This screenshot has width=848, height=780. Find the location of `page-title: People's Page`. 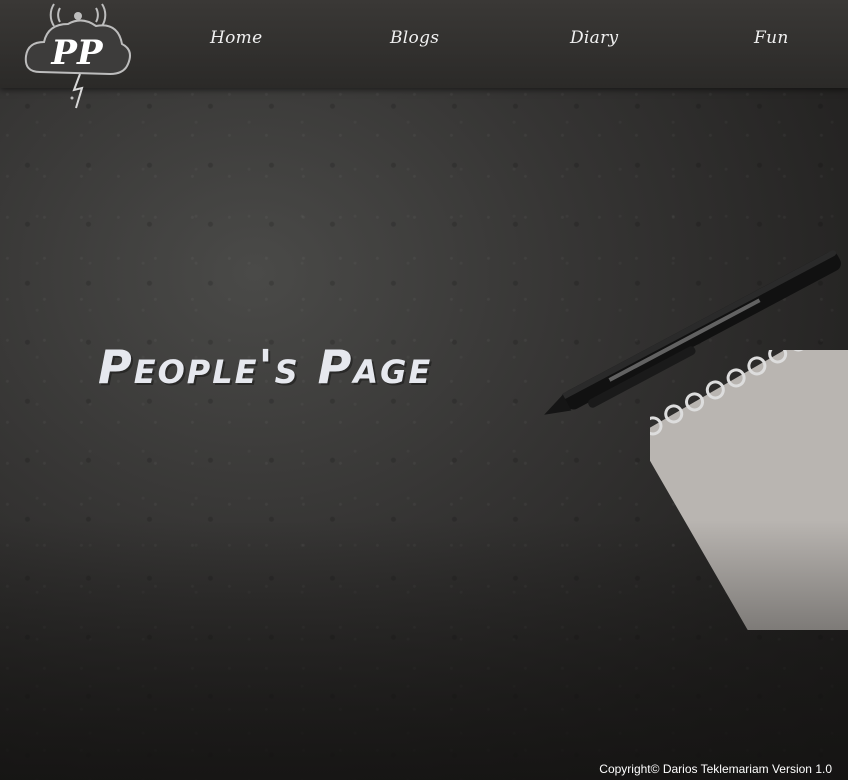

page-title: People's Page is located at coordinates (265, 367).